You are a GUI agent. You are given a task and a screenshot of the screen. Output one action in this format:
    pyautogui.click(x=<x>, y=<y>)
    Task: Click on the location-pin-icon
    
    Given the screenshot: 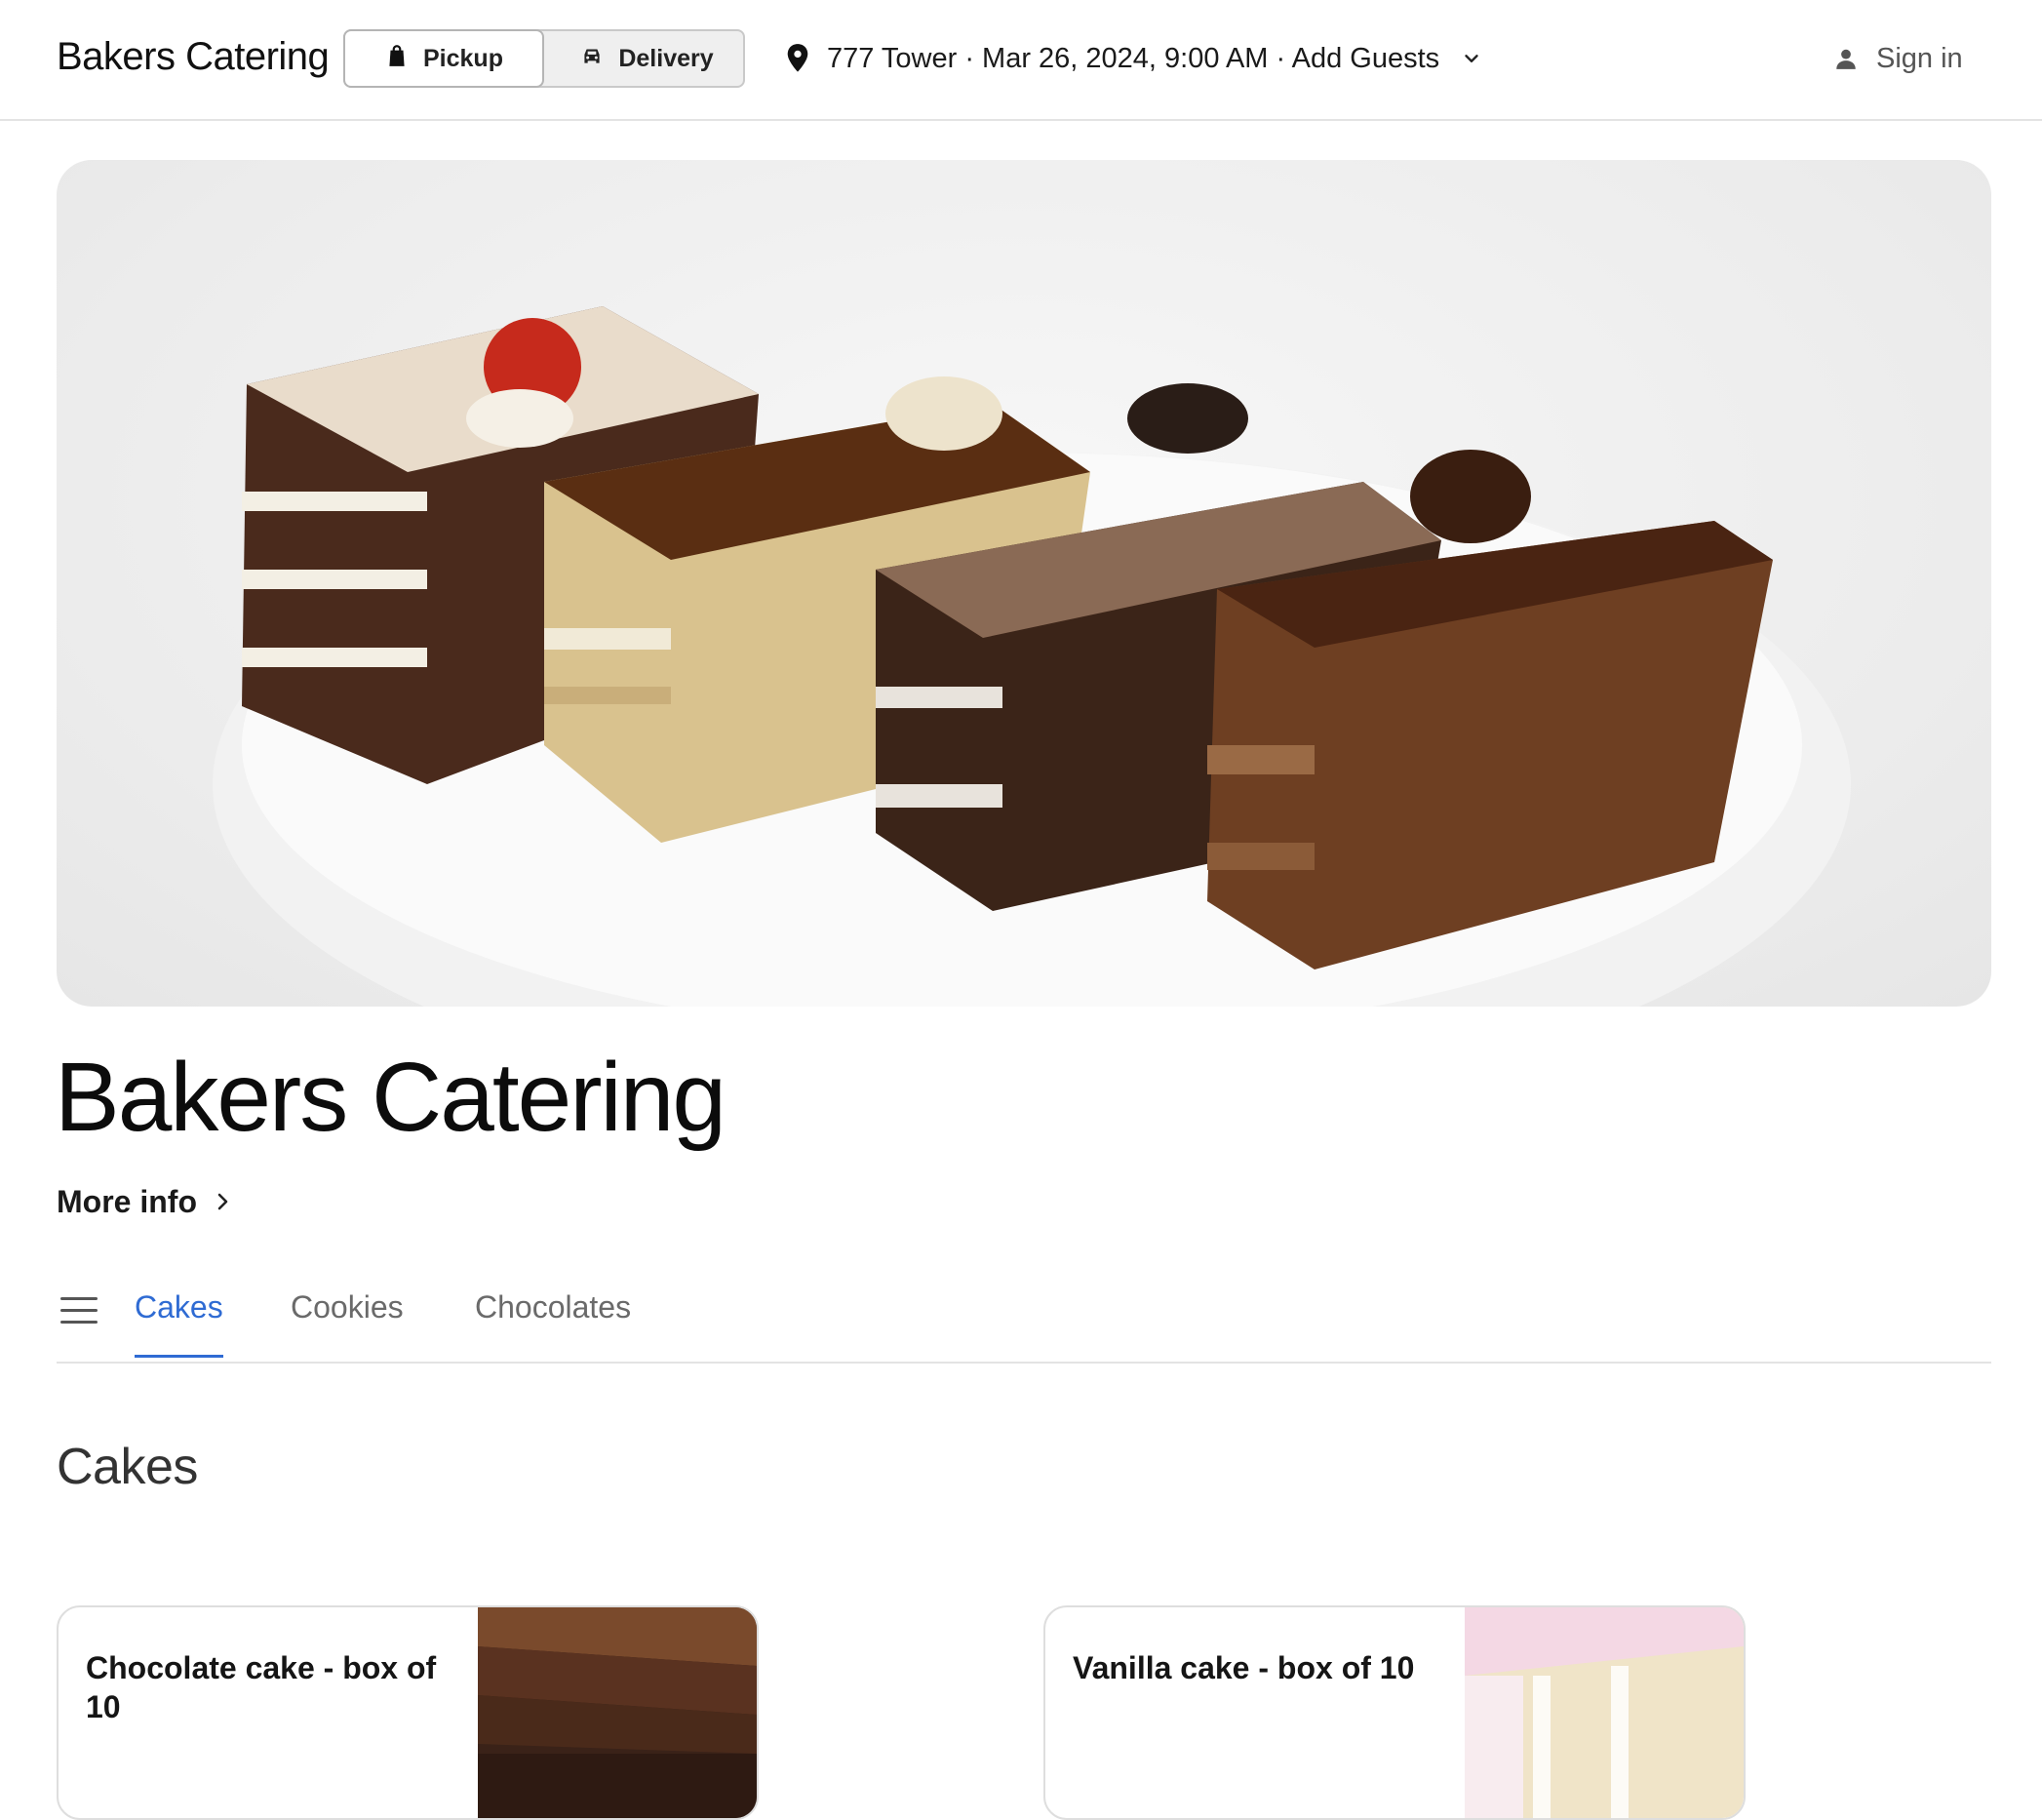 What is the action you would take?
    pyautogui.click(x=797, y=58)
    